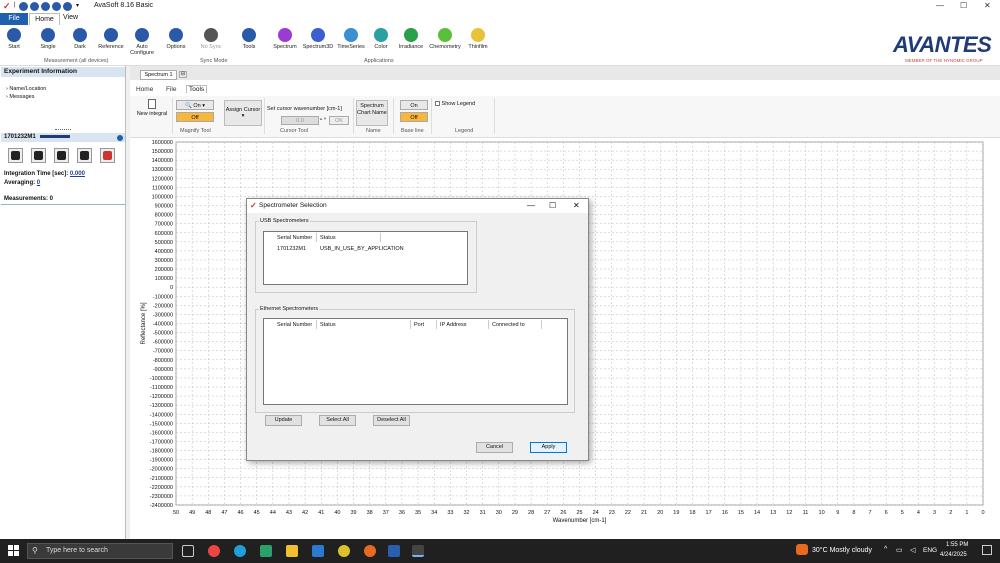  I want to click on eth-col-serial: Serial Number, so click(294, 325).